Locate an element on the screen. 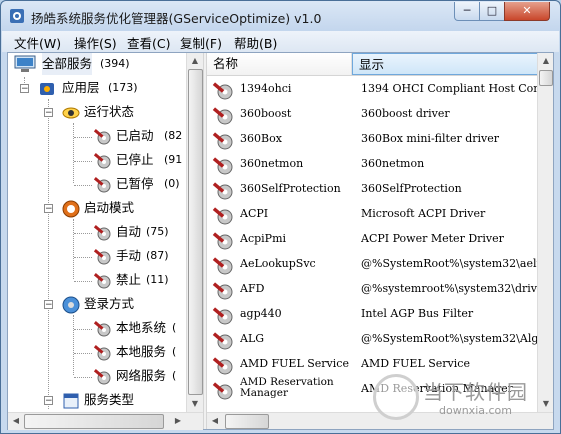 This screenshot has width=561, height=434. menu-operation: 操作(S) is located at coordinates (95, 42).